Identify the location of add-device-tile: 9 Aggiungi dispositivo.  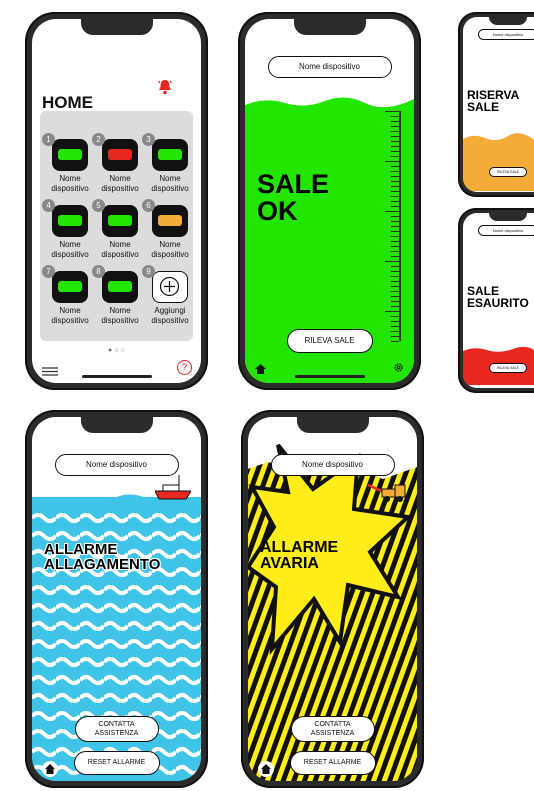
(168, 295).